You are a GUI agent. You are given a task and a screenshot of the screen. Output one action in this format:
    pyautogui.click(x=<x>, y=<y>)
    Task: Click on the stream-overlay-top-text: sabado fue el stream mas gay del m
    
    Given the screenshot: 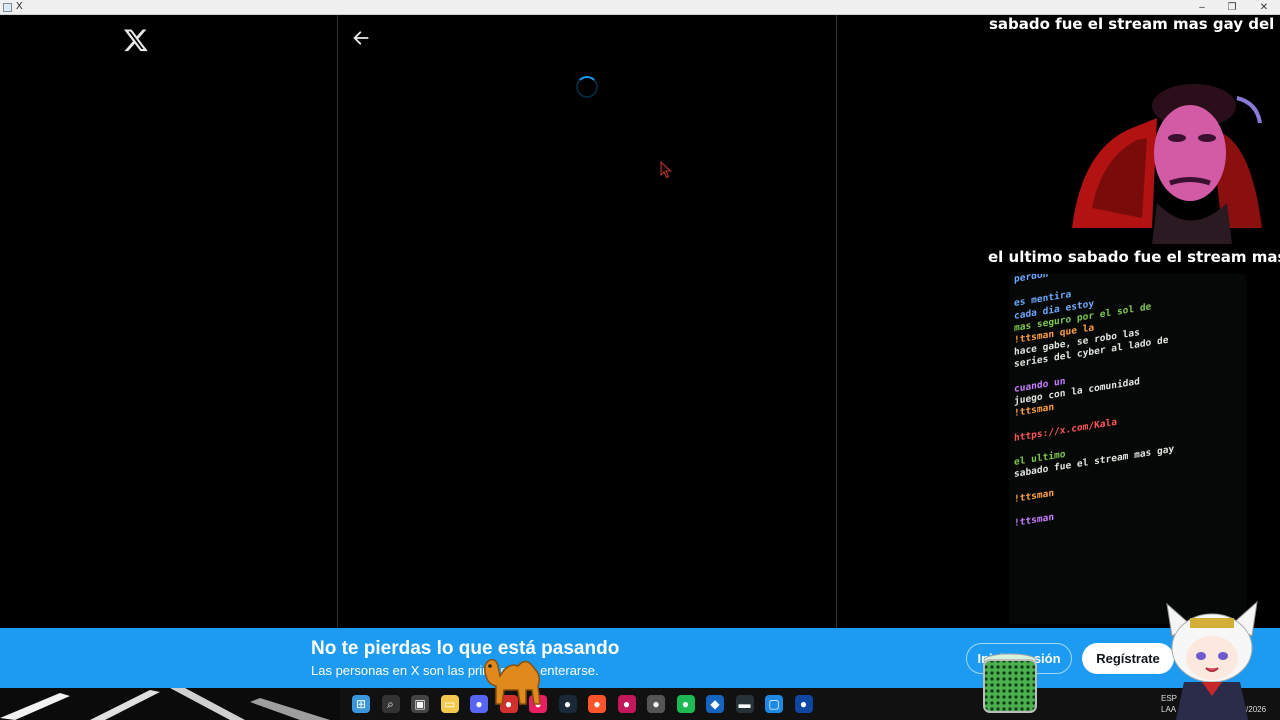 What is the action you would take?
    pyautogui.click(x=1134, y=24)
    